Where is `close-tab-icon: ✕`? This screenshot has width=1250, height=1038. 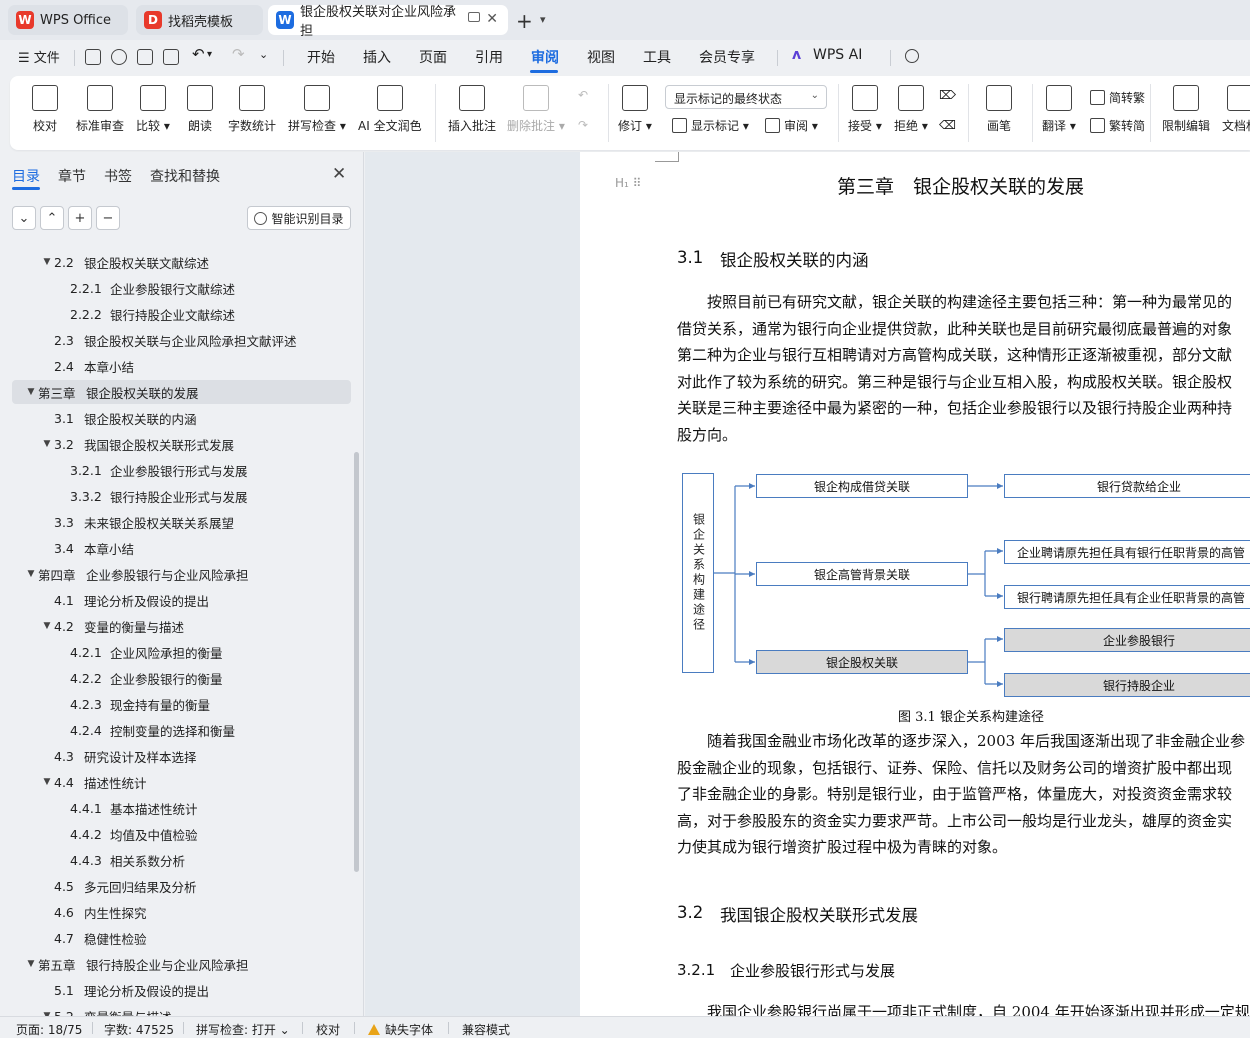
close-tab-icon: ✕ is located at coordinates (492, 19).